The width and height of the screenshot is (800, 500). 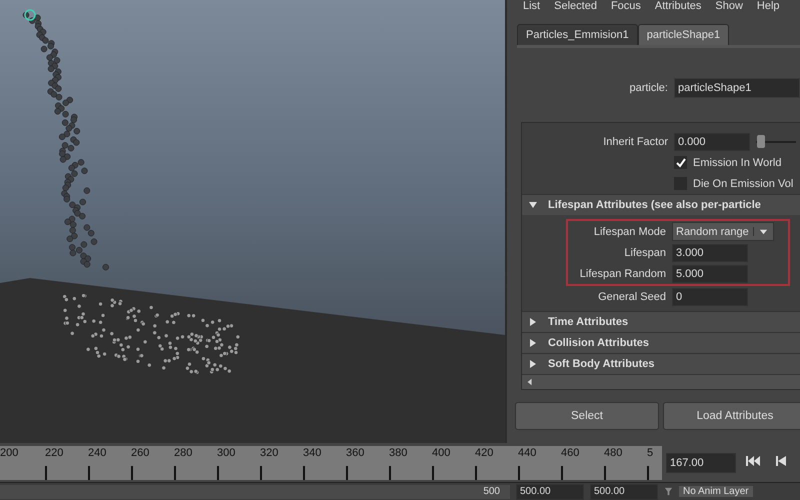 What do you see at coordinates (441, 452) in the screenshot?
I see `frame-number: 400` at bounding box center [441, 452].